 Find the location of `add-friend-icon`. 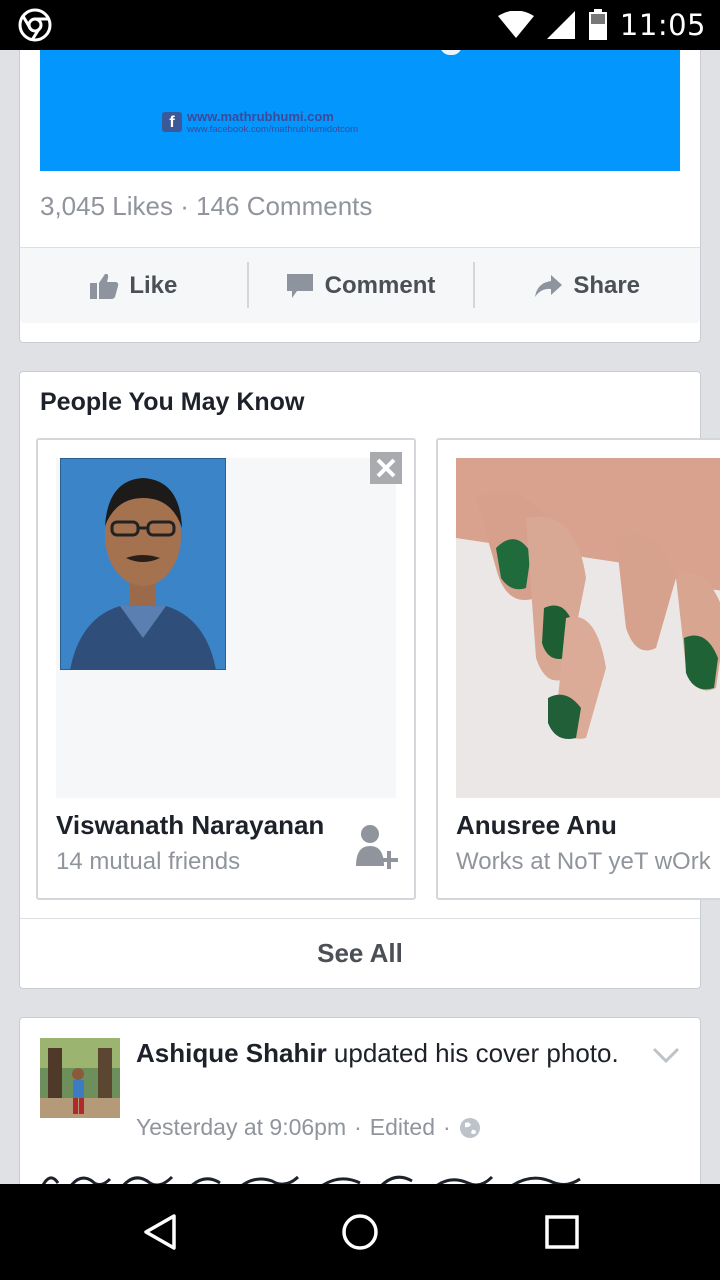

add-friend-icon is located at coordinates (376, 848).